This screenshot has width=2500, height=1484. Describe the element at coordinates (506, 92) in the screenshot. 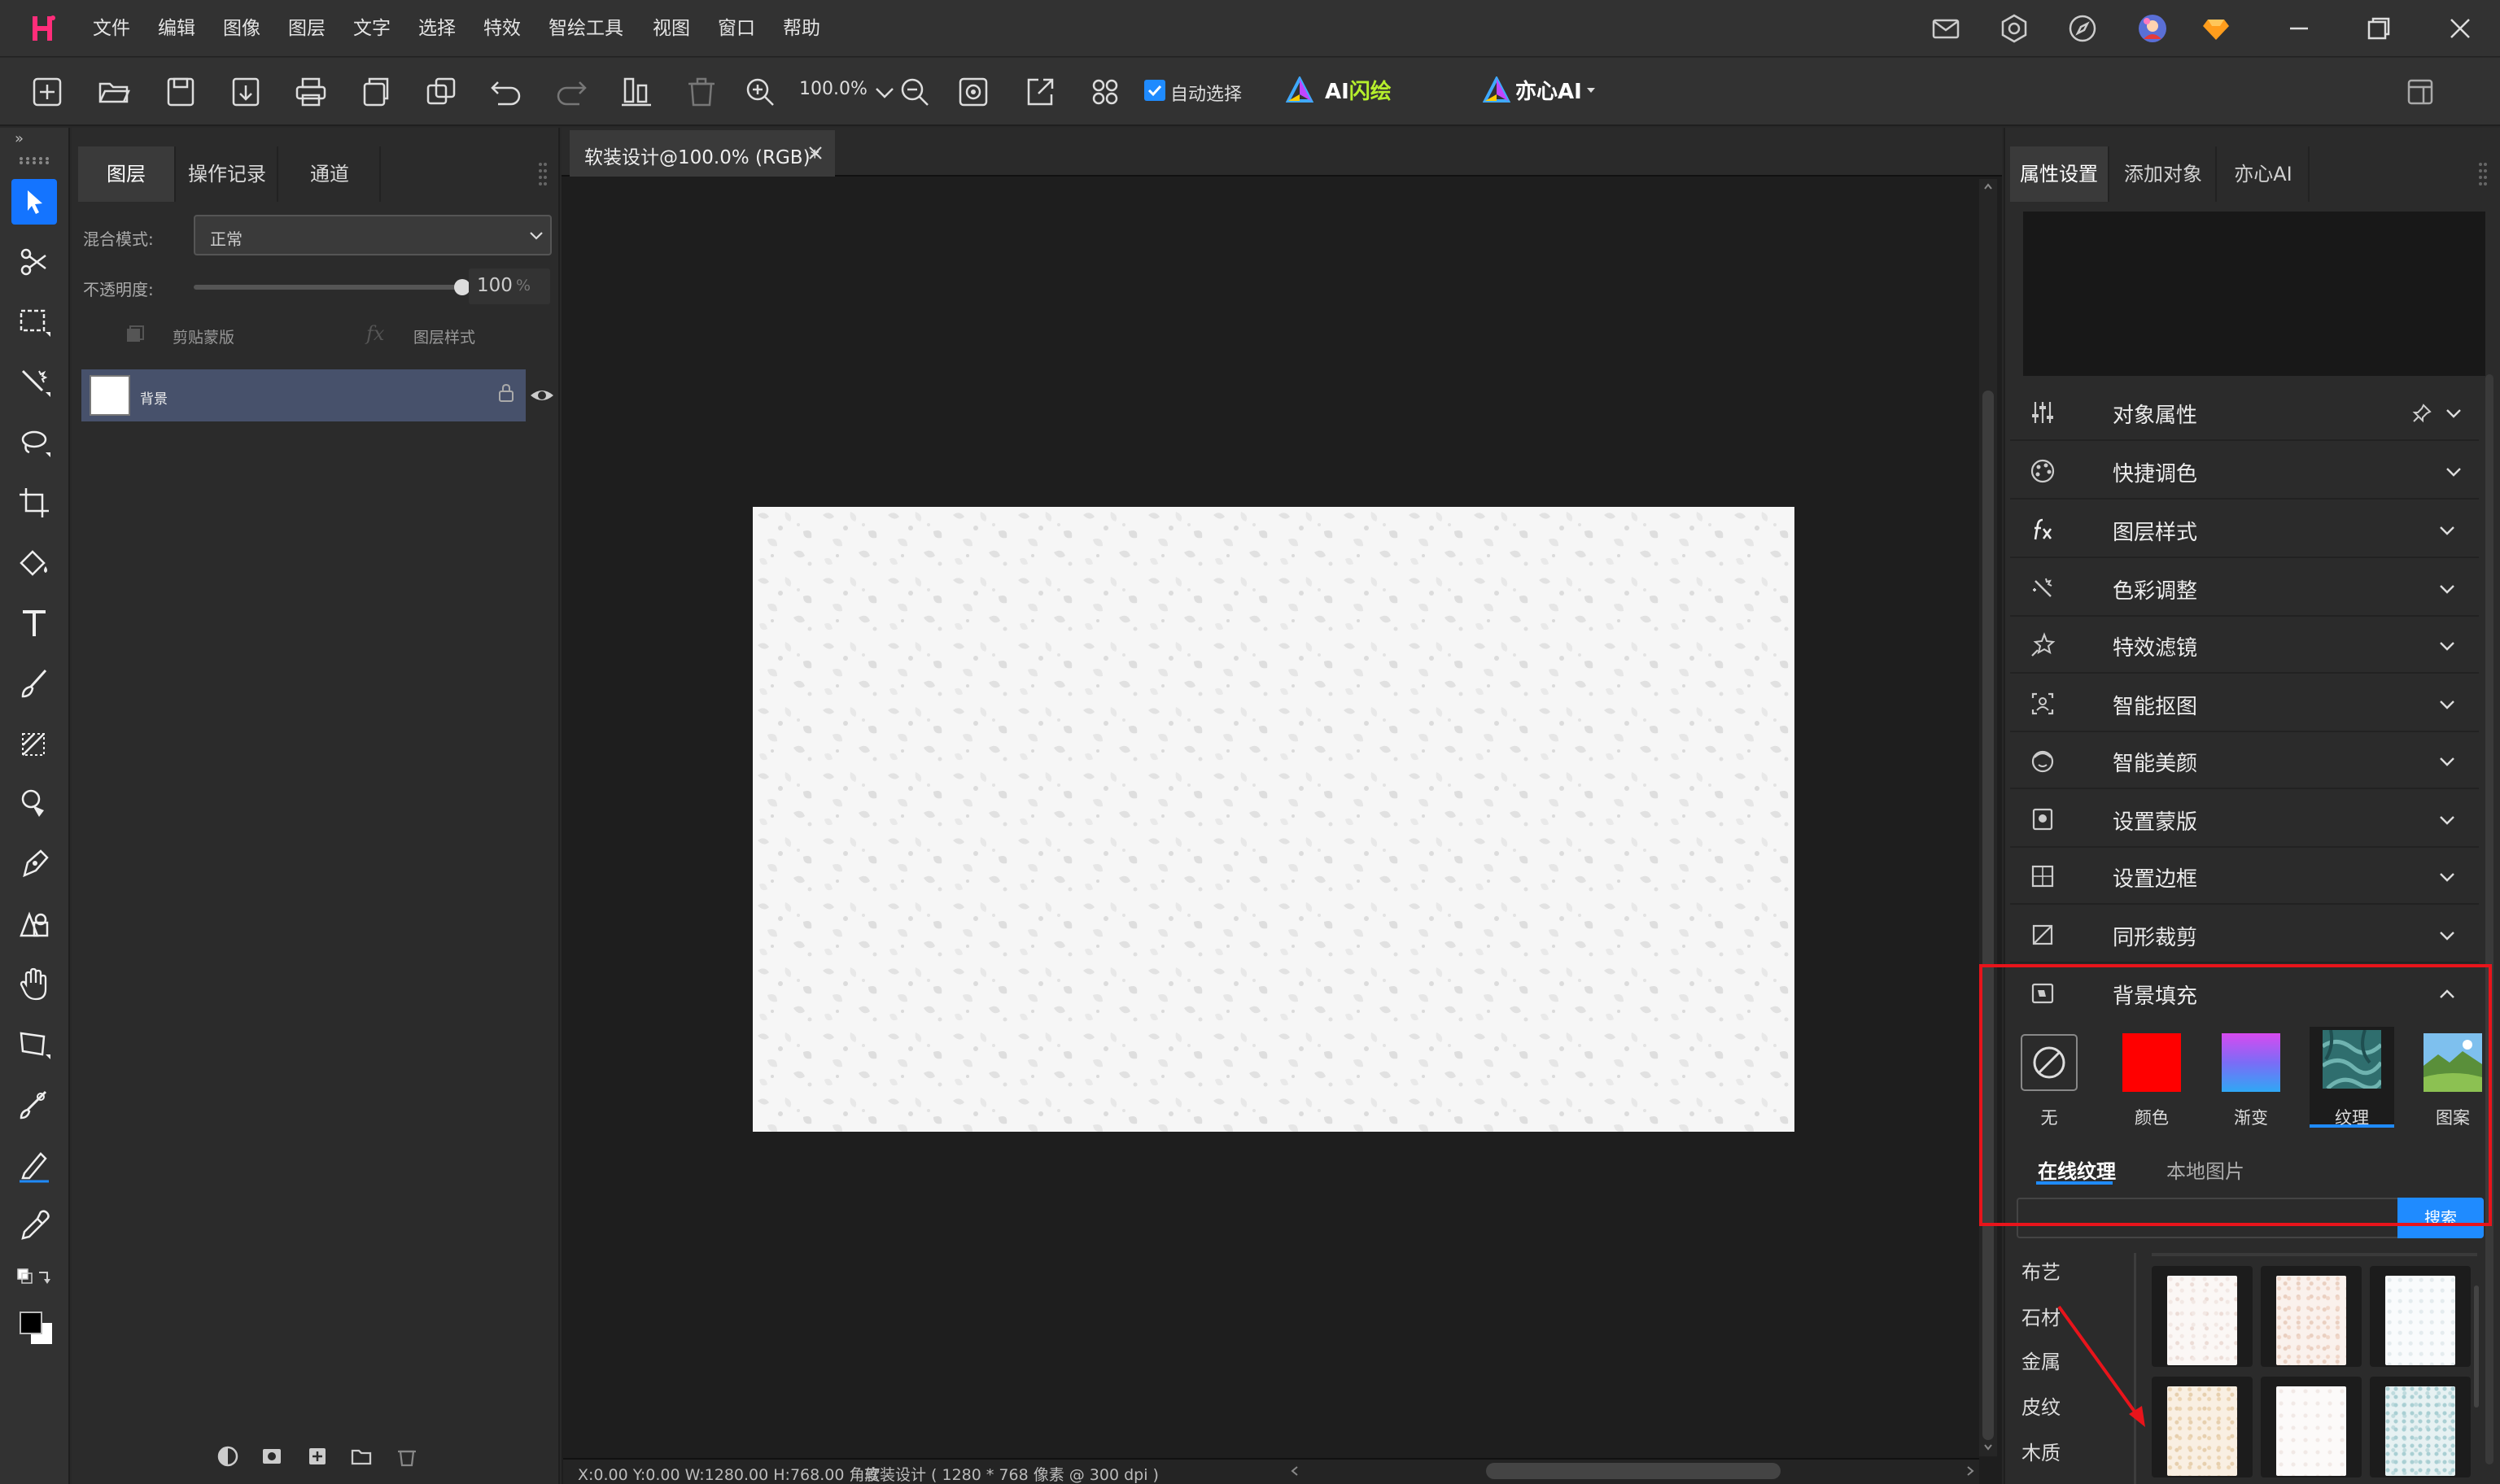

I see `undo-icon` at that location.